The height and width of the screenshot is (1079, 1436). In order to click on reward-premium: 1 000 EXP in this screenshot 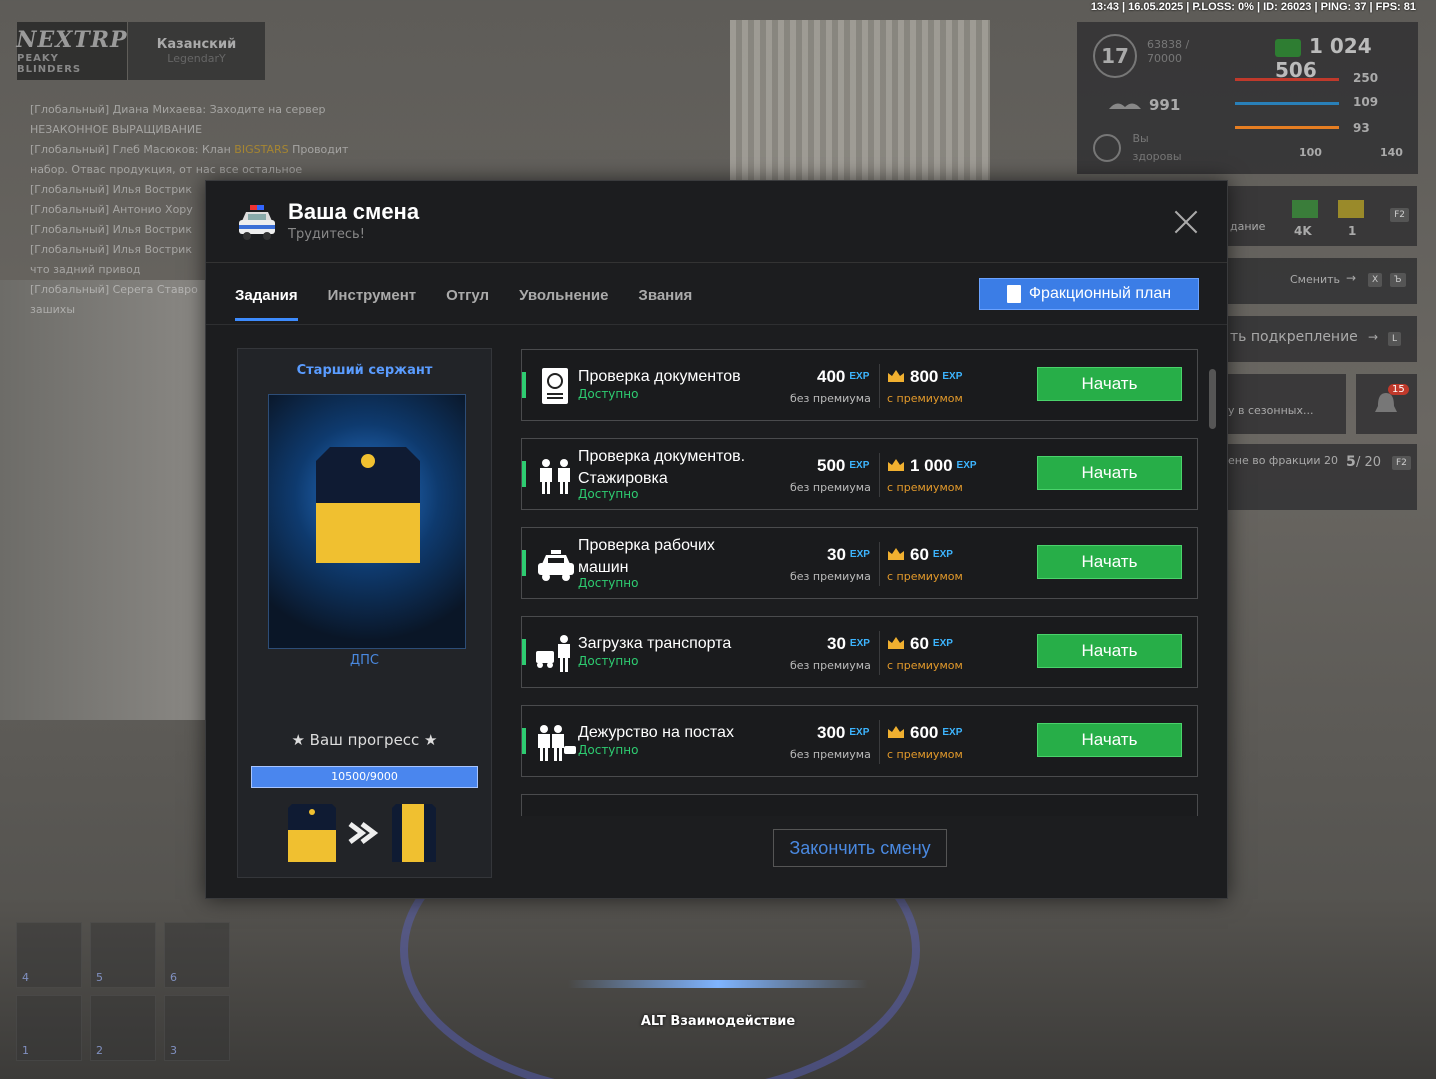, I will do `click(932, 466)`.